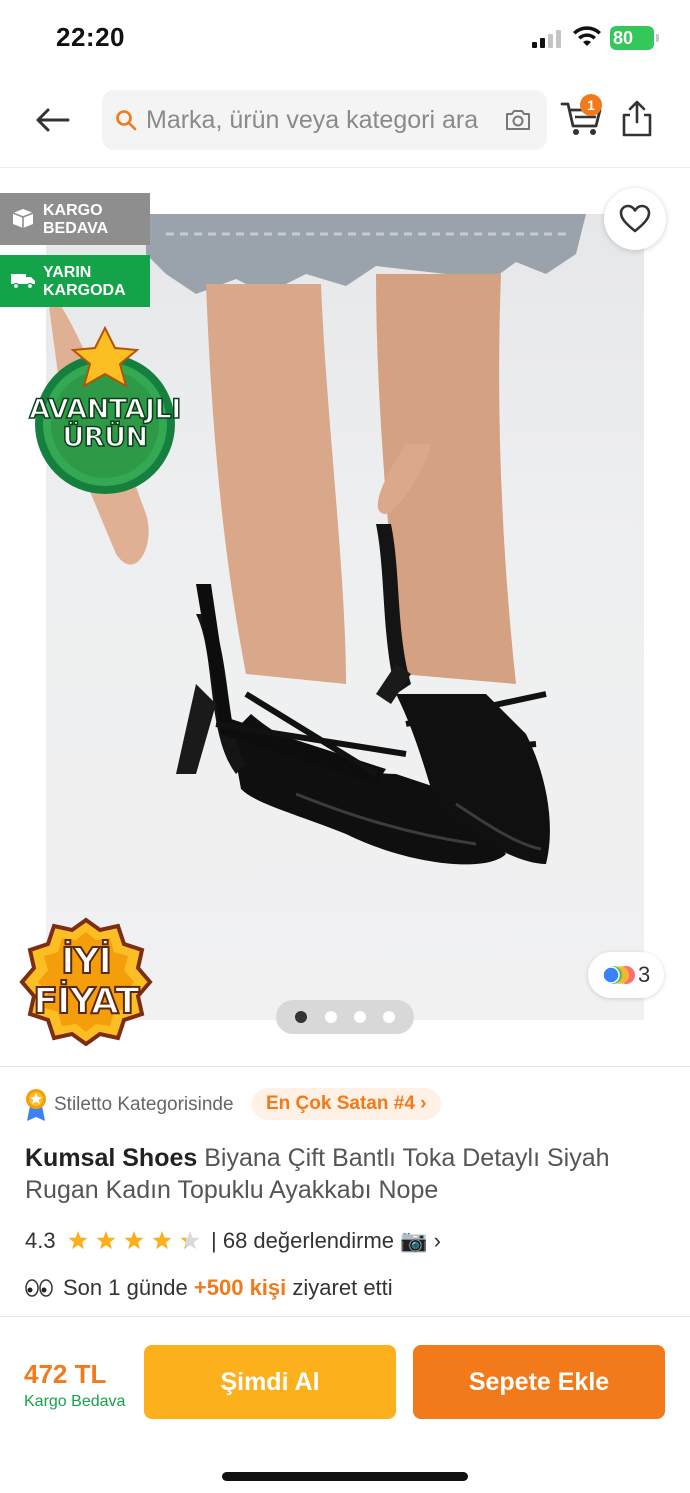 The width and height of the screenshot is (690, 1493). I want to click on status-time: 22:20, so click(90, 37).